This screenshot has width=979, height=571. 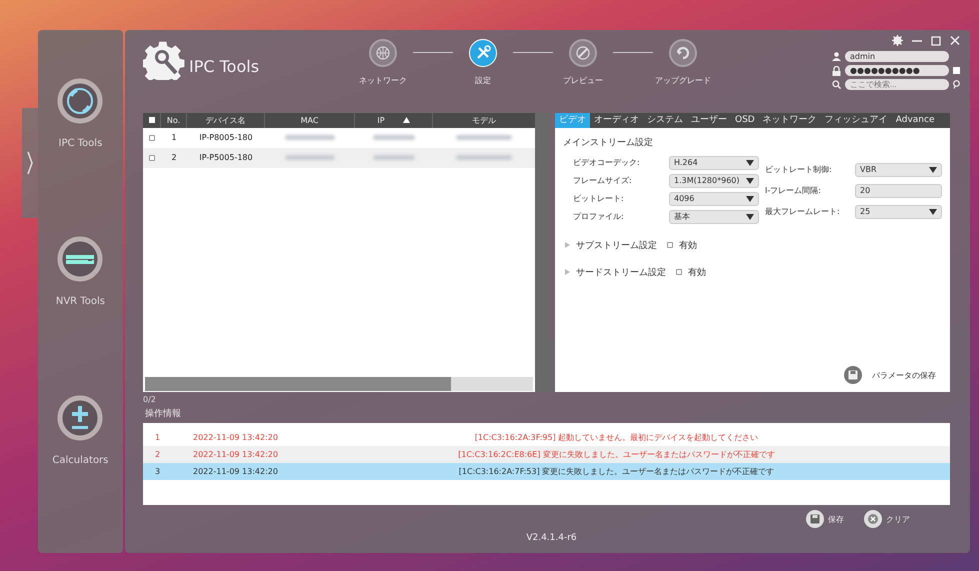 I want to click on log-row: 2 2022-11-09 13:42:20 [1C:C3:16:2C:E8:6E] 変更に失敗しました。ユーザー名またはパスワードが不正確です, so click(x=546, y=455).